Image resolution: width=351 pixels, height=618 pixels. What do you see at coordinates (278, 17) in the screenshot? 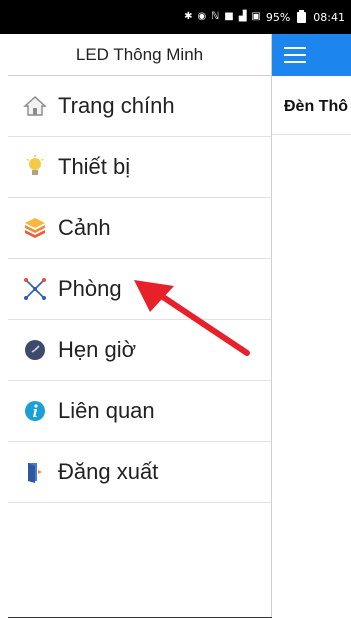
I see `battery-level: 95%` at bounding box center [278, 17].